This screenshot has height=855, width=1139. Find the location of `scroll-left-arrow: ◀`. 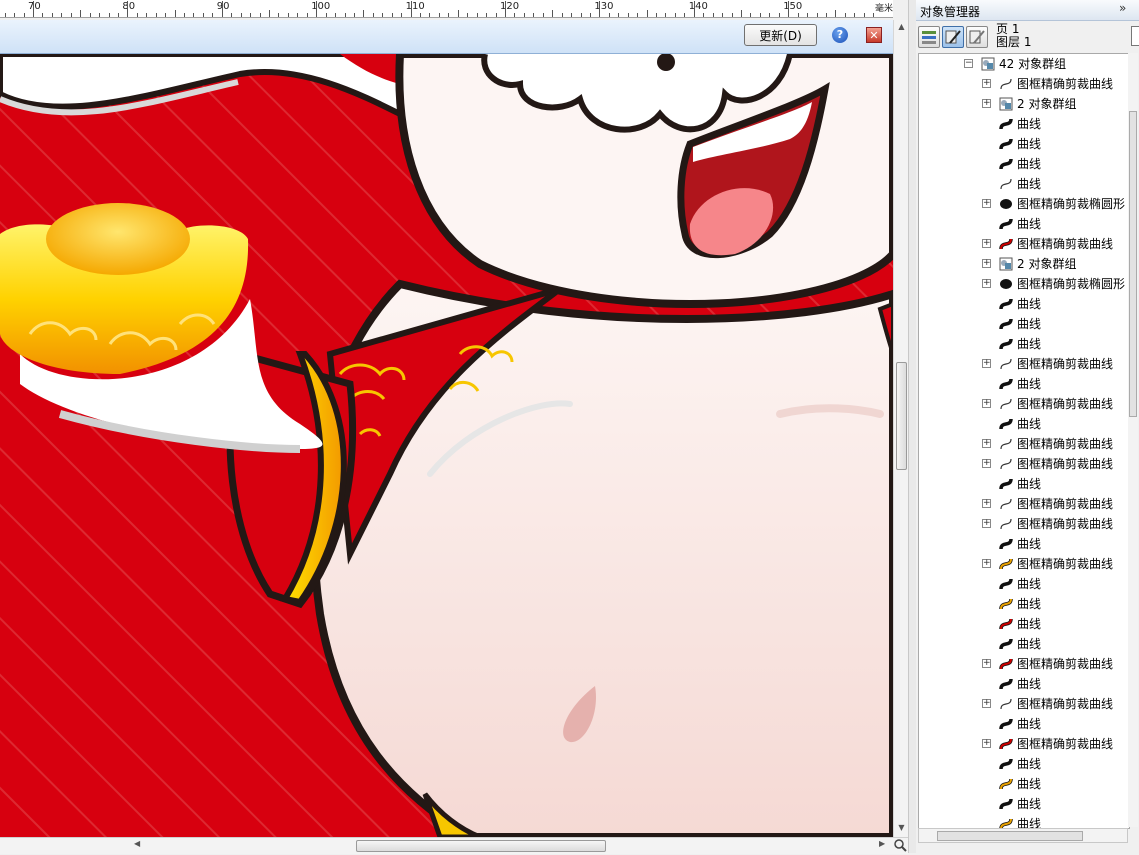

scroll-left-arrow: ◀ is located at coordinates (137, 843).